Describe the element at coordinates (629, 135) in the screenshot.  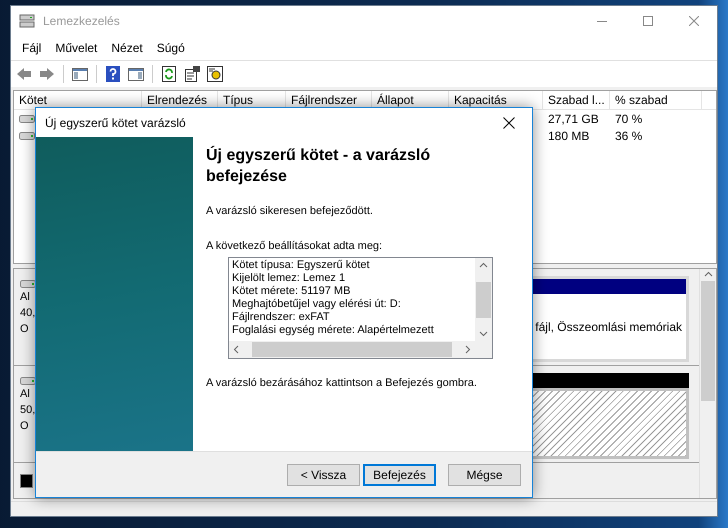
I see `table-cell-text: 36 %` at that location.